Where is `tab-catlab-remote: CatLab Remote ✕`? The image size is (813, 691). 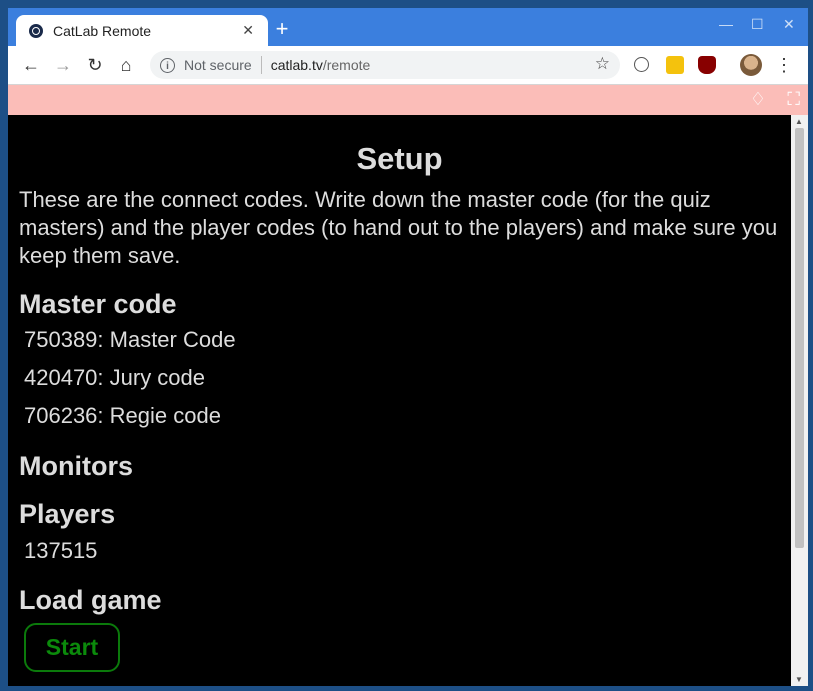
tab-catlab-remote: CatLab Remote ✕ is located at coordinates (142, 30).